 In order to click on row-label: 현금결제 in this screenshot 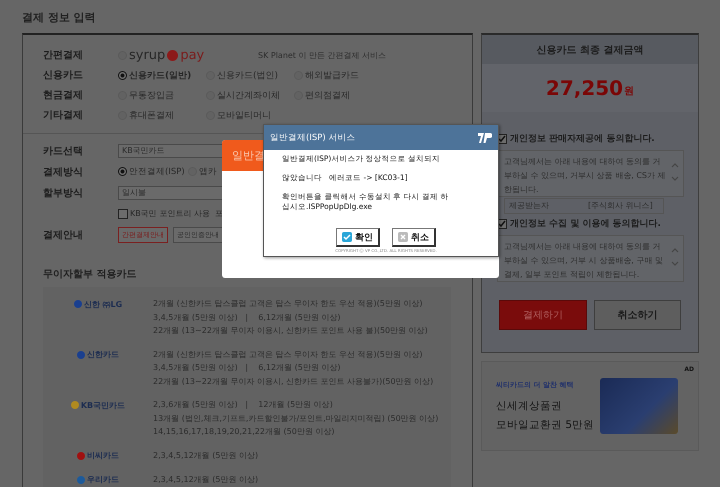, I will do `click(63, 95)`.